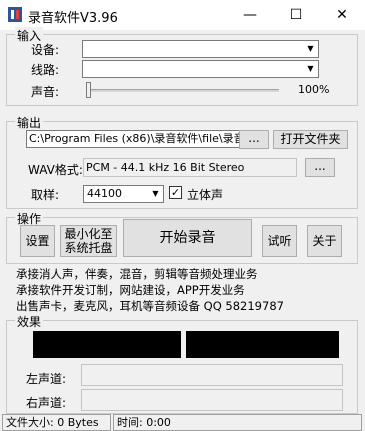  What do you see at coordinates (45, 195) in the screenshot?
I see `sample-rate-label: 取样:` at bounding box center [45, 195].